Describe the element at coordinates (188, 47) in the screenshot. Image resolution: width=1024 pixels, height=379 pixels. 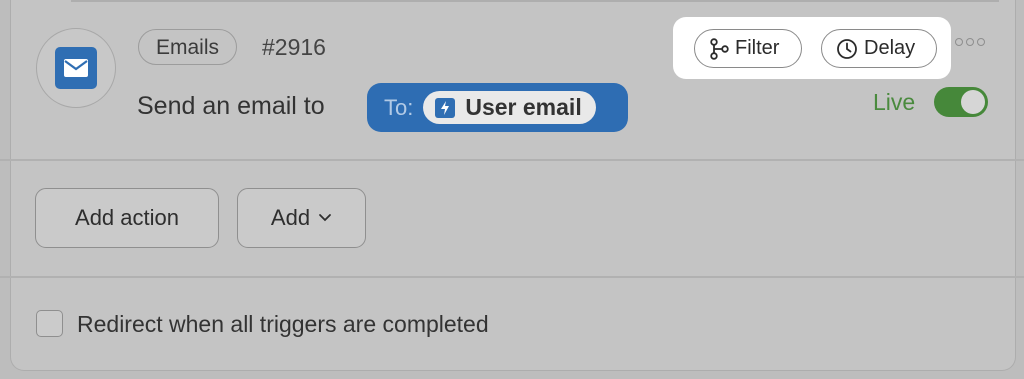
I see `step-type-tag: Emails` at that location.